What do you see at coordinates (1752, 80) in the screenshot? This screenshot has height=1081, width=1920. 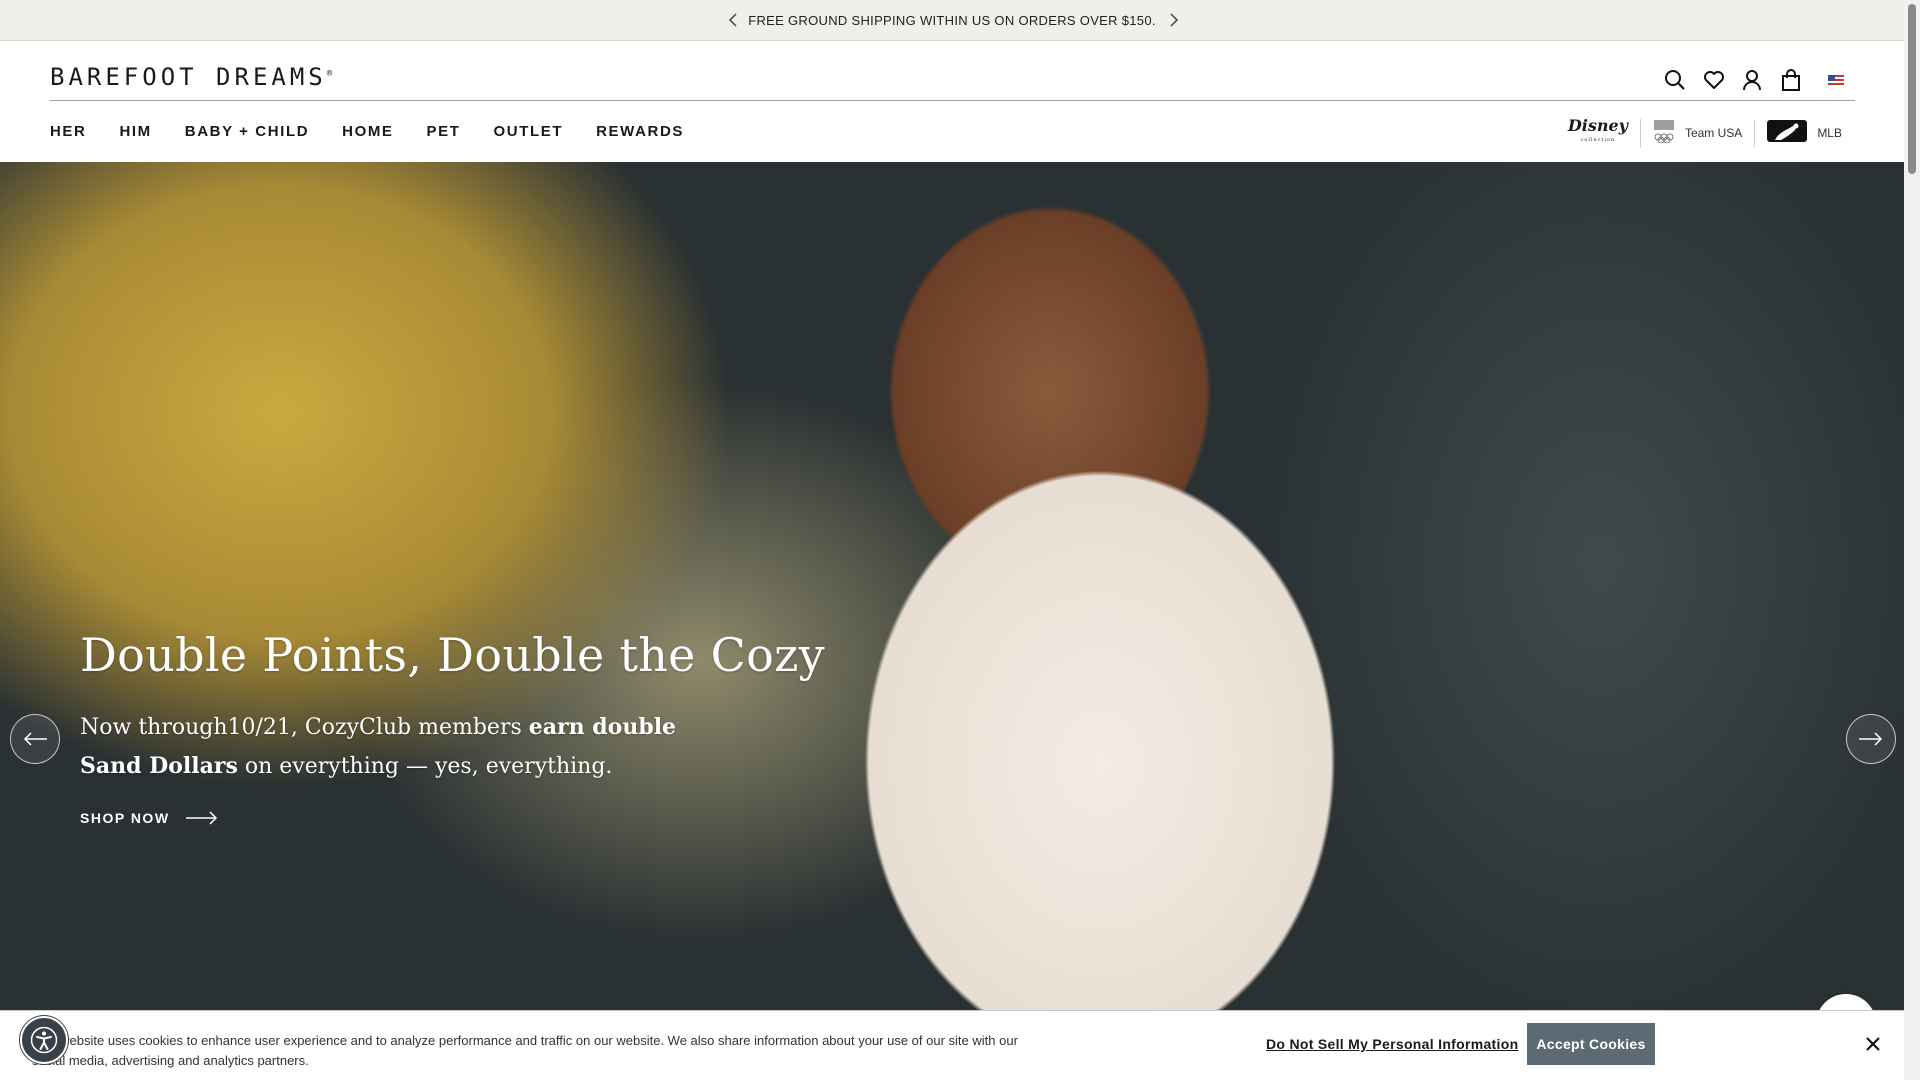 I see `user-icon` at bounding box center [1752, 80].